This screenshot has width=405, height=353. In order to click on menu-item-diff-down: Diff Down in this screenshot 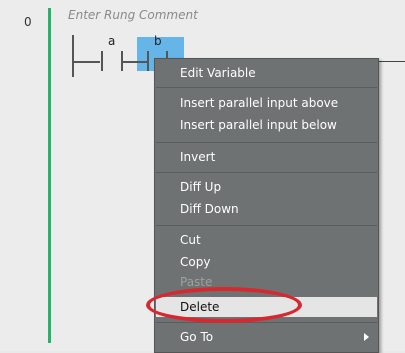, I will do `click(266, 209)`.